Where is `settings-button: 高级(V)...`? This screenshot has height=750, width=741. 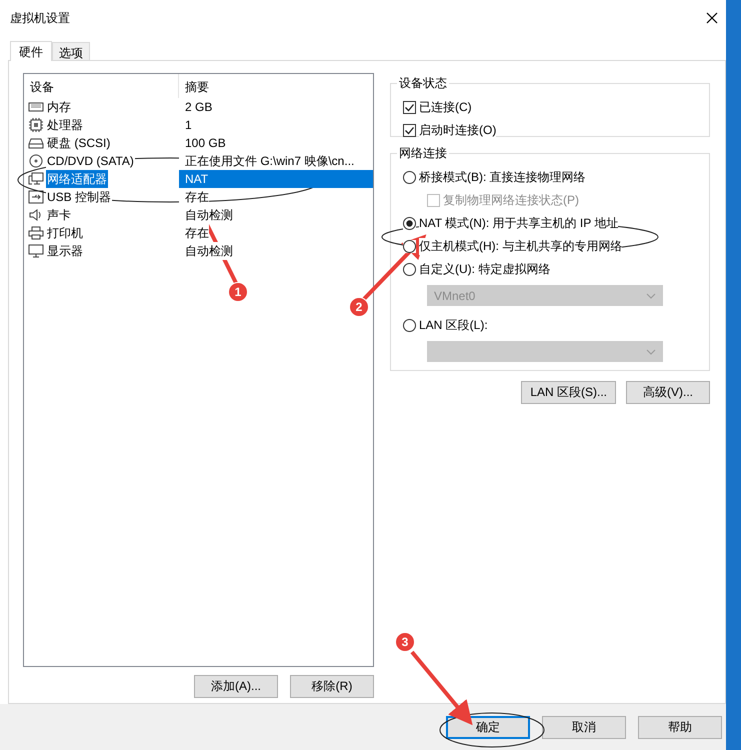
settings-button: 高级(V)... is located at coordinates (668, 392).